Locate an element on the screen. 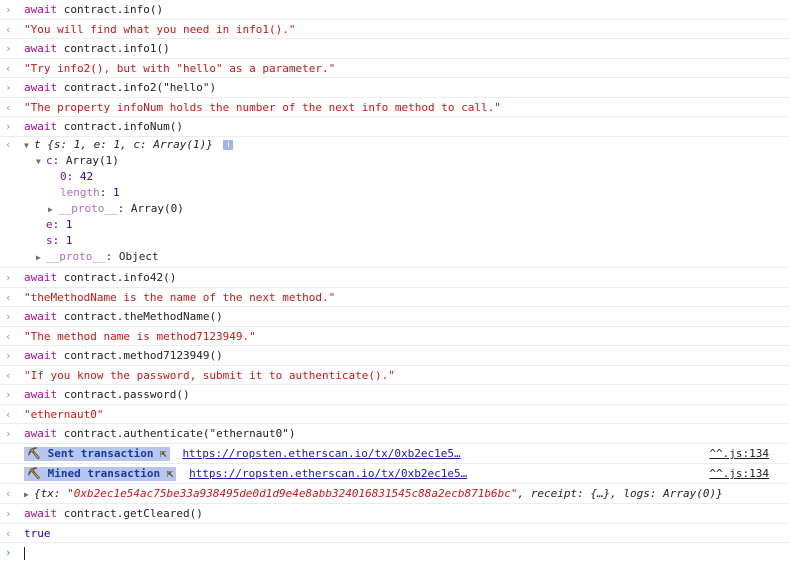 The height and width of the screenshot is (569, 789). object-summary: {s: 1, e: 1, c: Array(1)} is located at coordinates (130, 144).